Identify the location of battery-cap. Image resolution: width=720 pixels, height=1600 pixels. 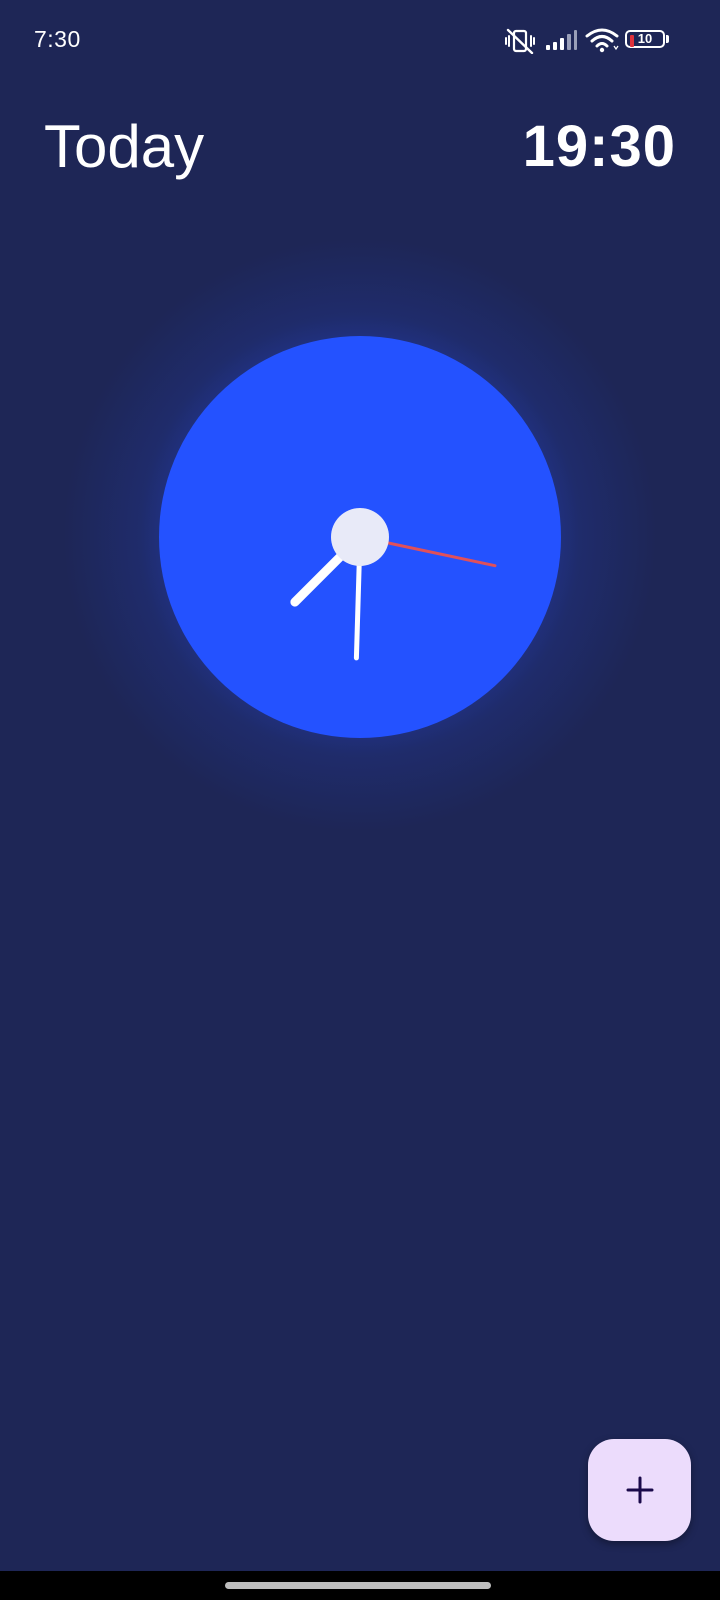
(667, 39).